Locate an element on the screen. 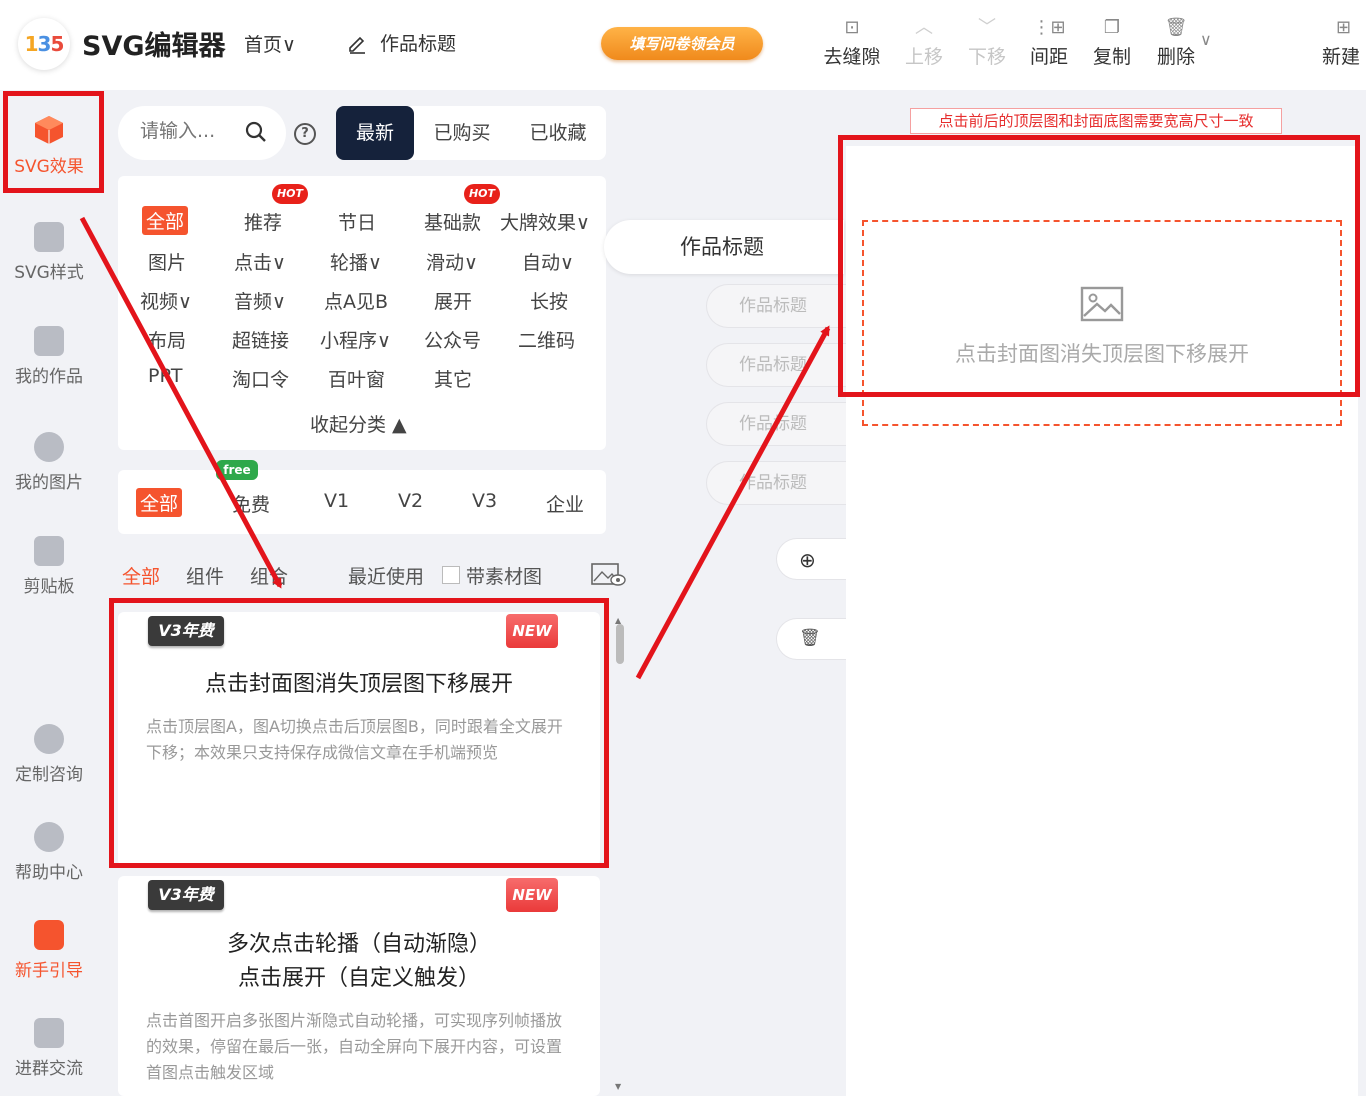  delete-page-button: 🗑 is located at coordinates (811, 639).